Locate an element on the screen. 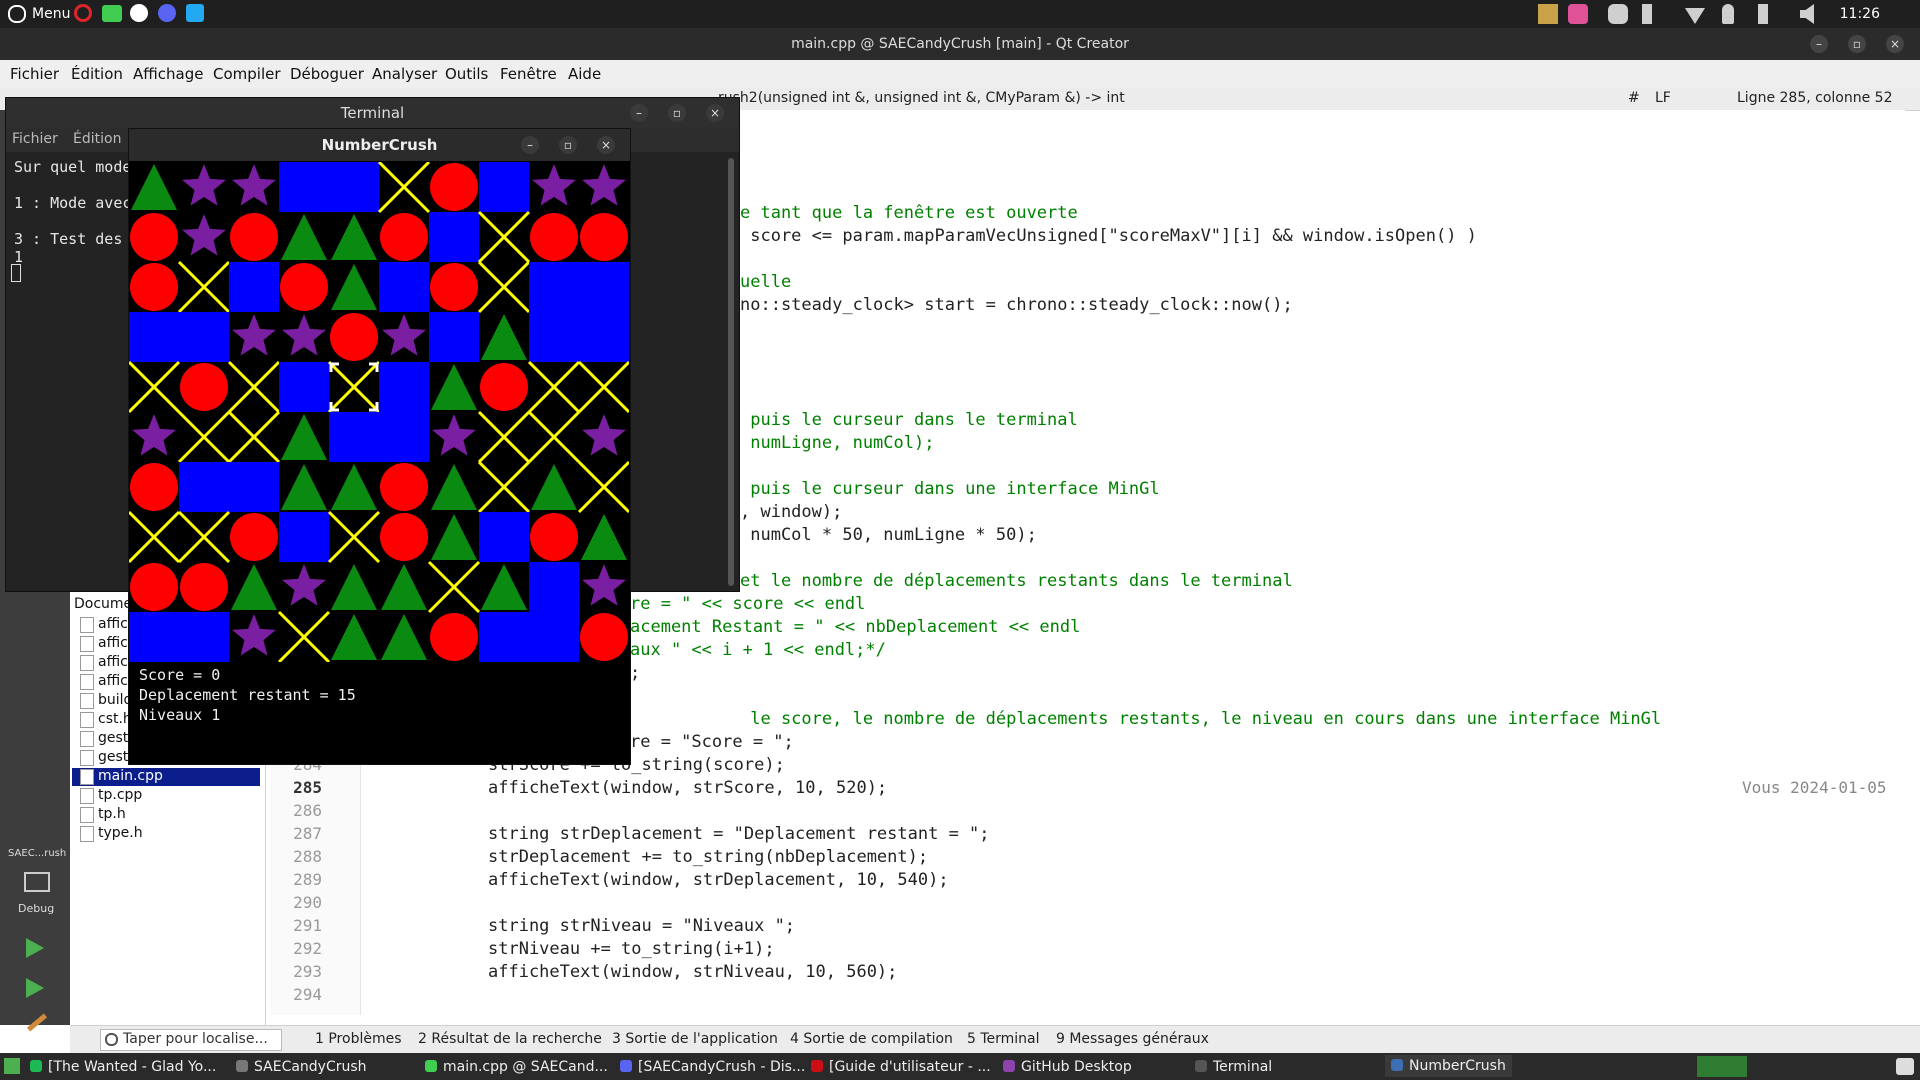 This screenshot has width=1920, height=1080. taskbar-item: Terminal is located at coordinates (1233, 1067).